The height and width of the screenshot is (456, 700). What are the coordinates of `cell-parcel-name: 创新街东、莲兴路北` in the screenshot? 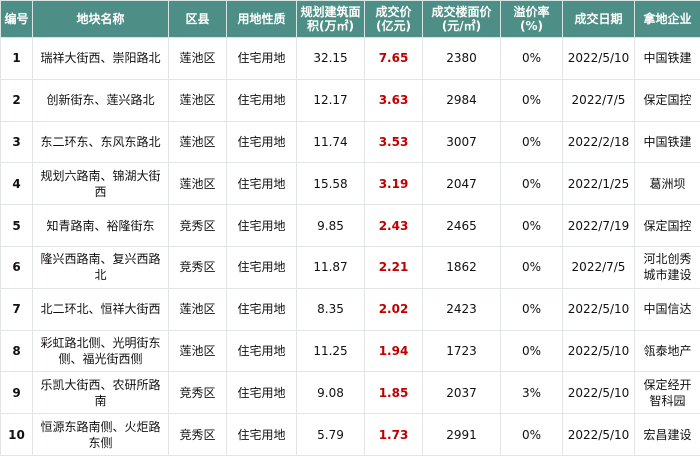 It's located at (101, 100).